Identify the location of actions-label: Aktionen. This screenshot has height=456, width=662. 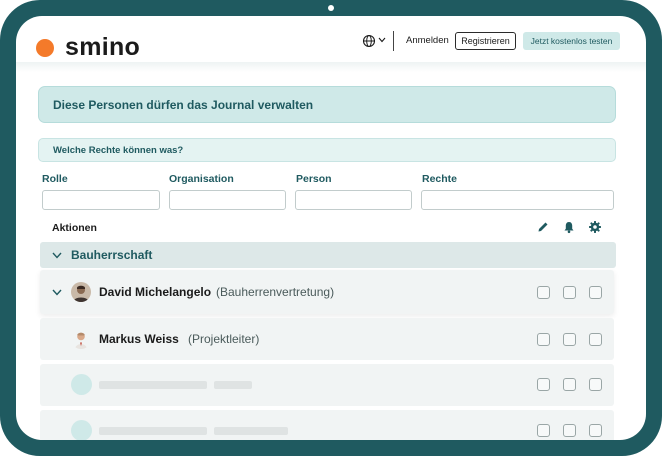
(74, 228).